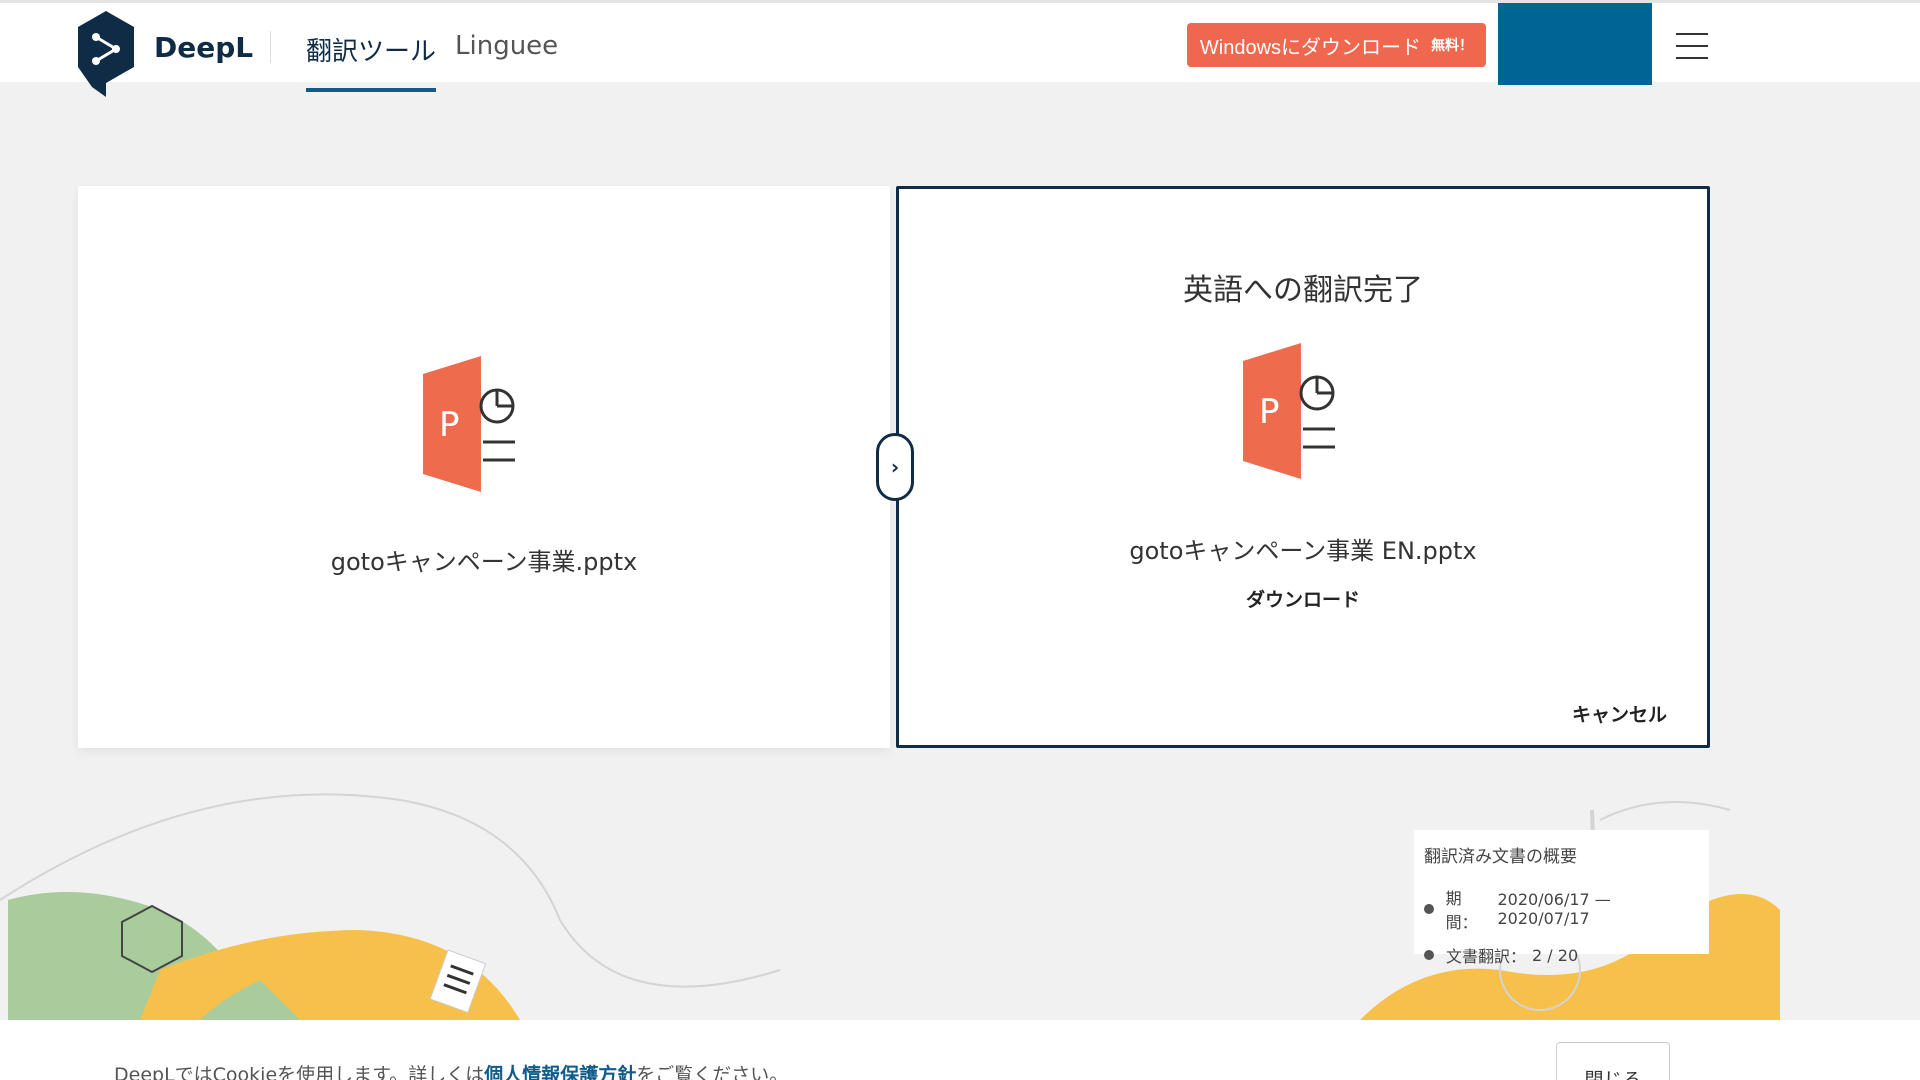 This screenshot has height=1080, width=1920. What do you see at coordinates (371, 61) in the screenshot?
I see `tab-translator: 翻訳ツール` at bounding box center [371, 61].